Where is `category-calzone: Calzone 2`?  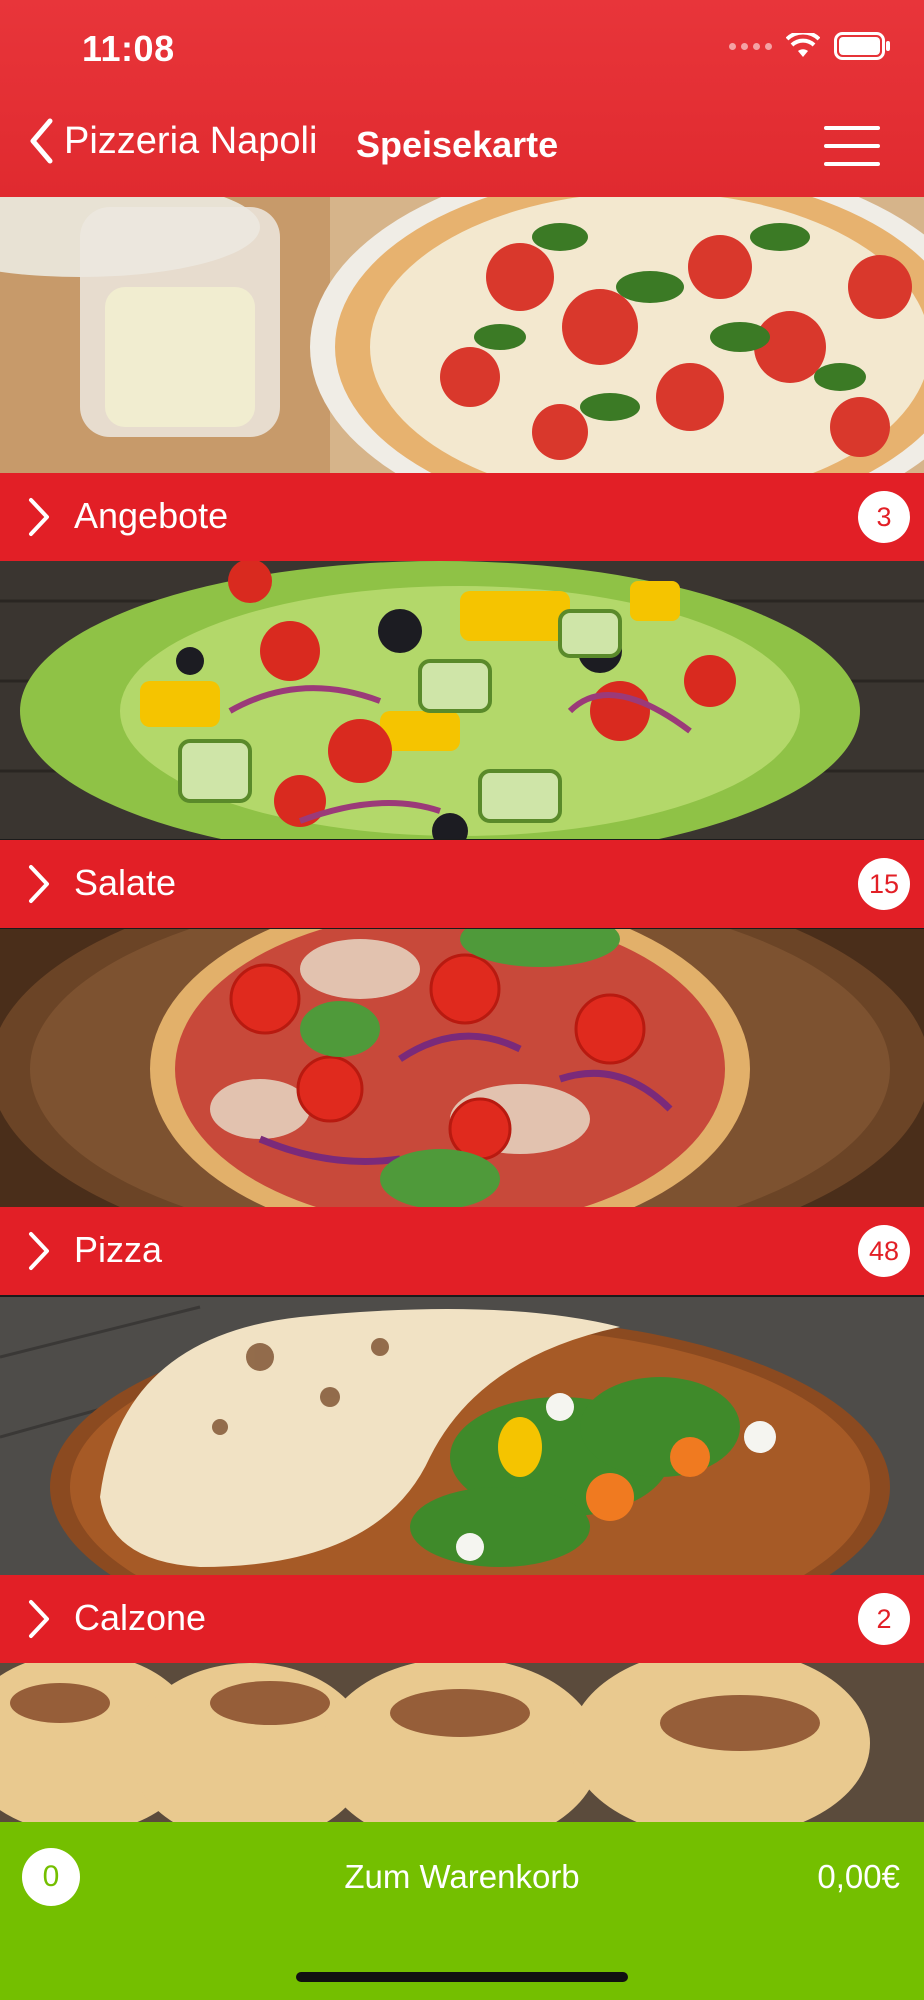
category-calzone: Calzone 2 is located at coordinates (462, 1619).